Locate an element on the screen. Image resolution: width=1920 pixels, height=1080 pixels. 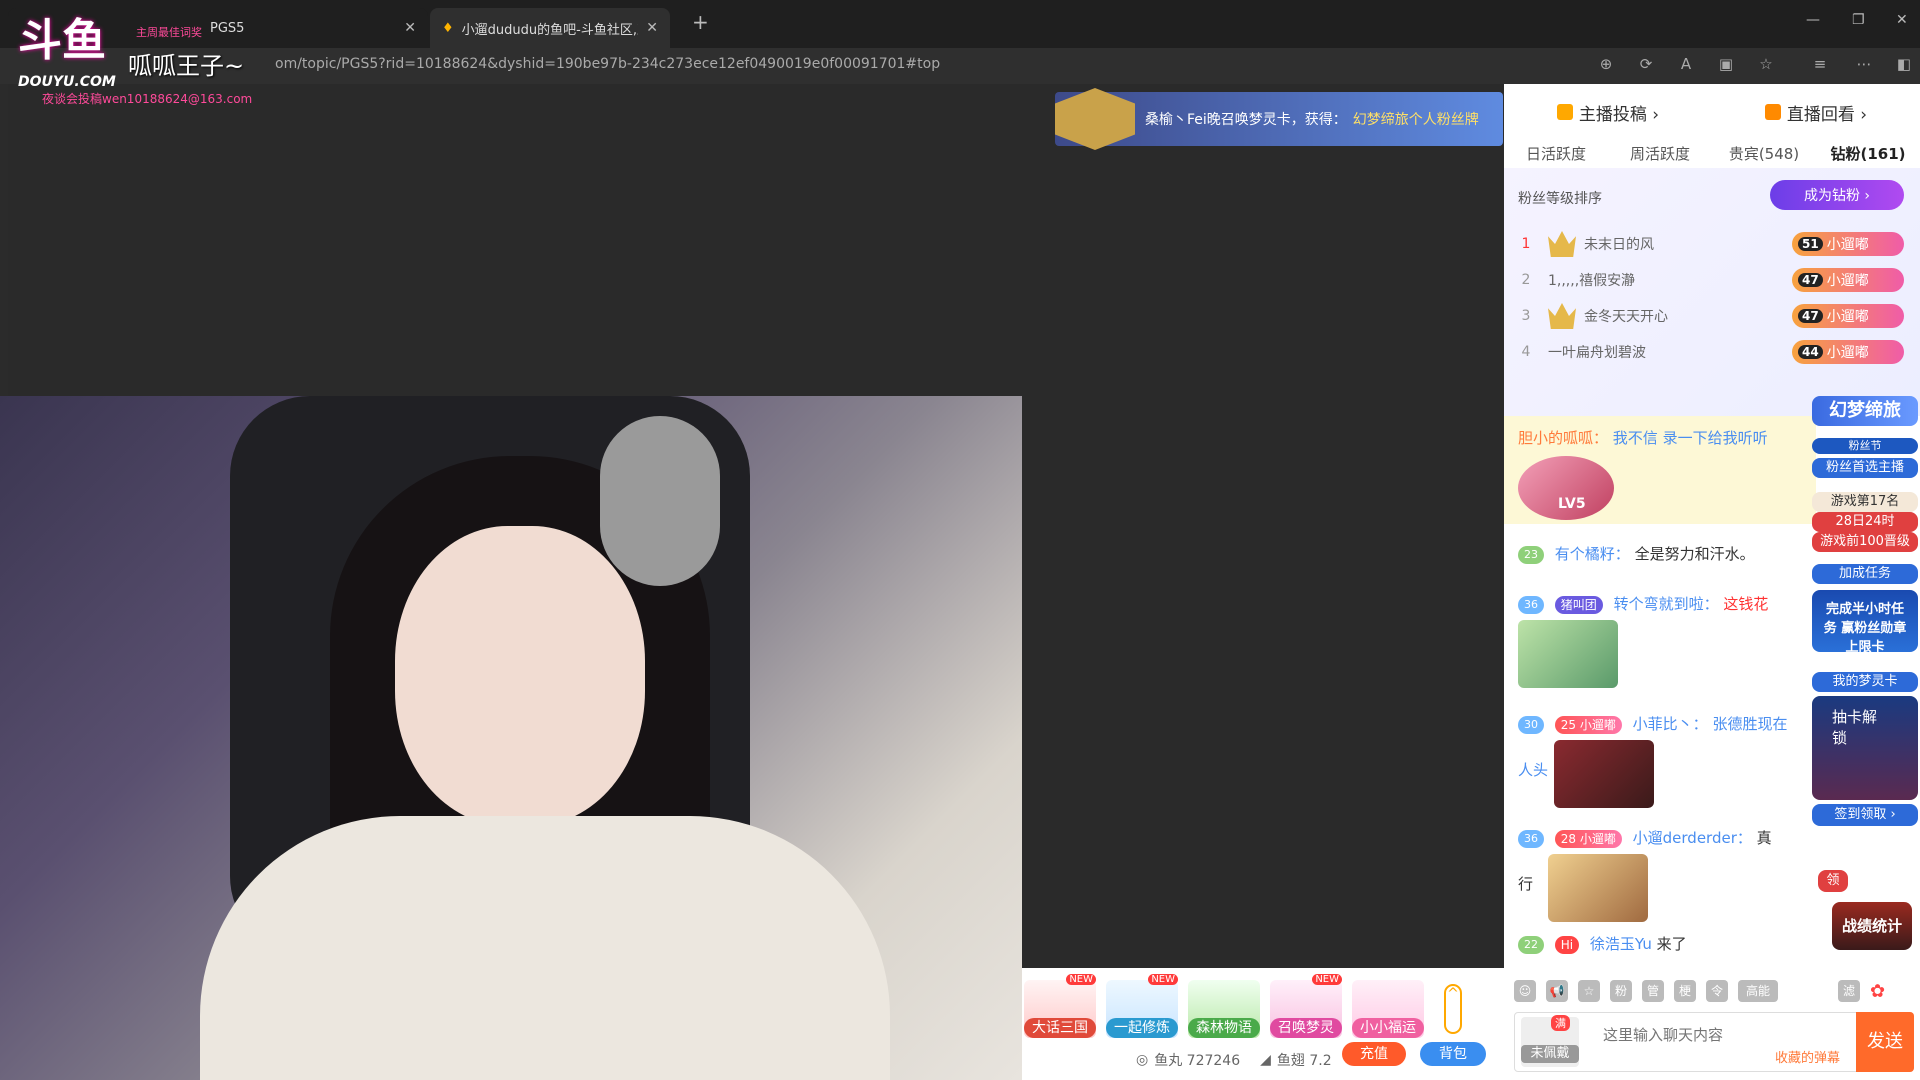
game-item: NEW 大话三国 is located at coordinates (1060, 1006).